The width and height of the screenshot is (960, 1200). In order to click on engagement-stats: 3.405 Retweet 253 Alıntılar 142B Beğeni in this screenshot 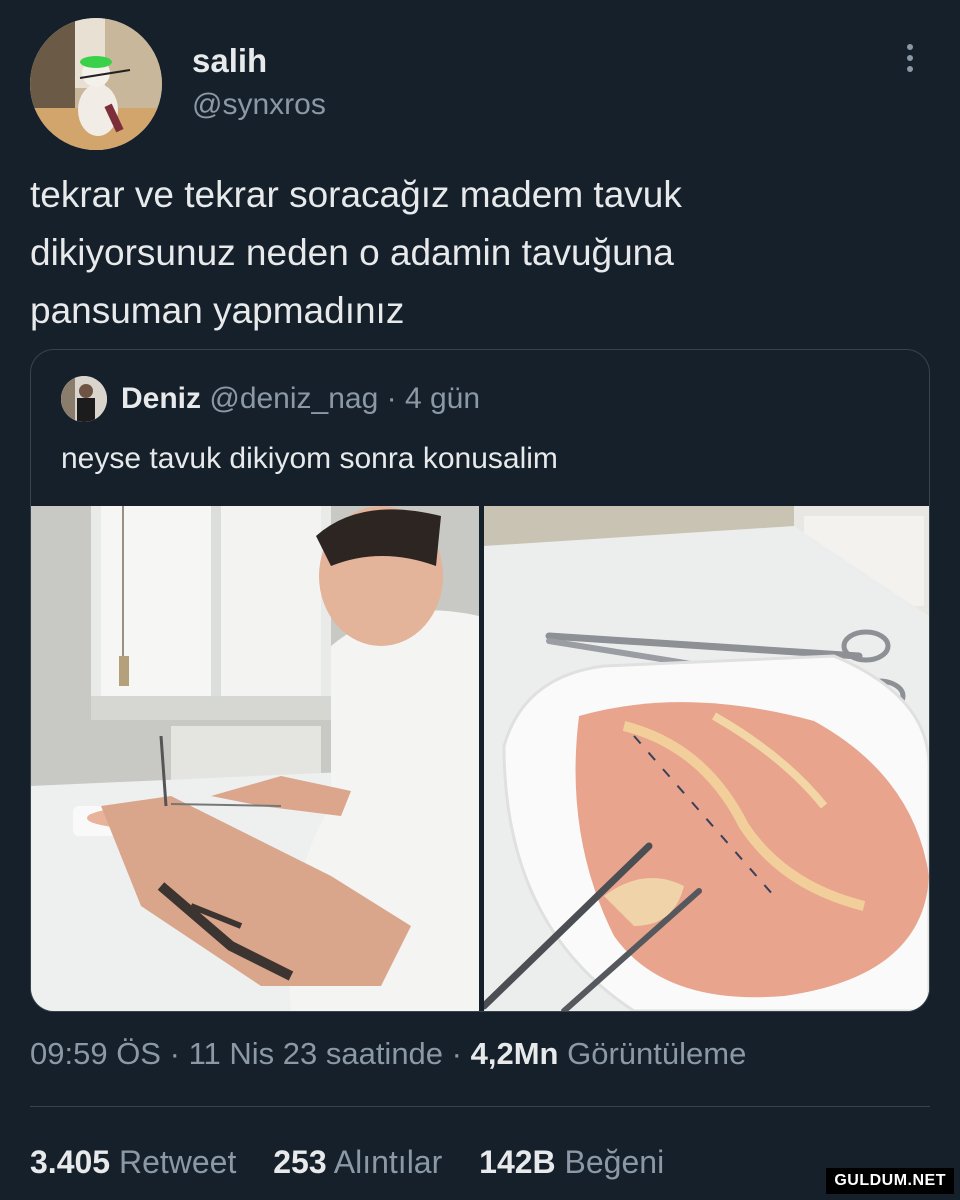, I will do `click(361, 1162)`.